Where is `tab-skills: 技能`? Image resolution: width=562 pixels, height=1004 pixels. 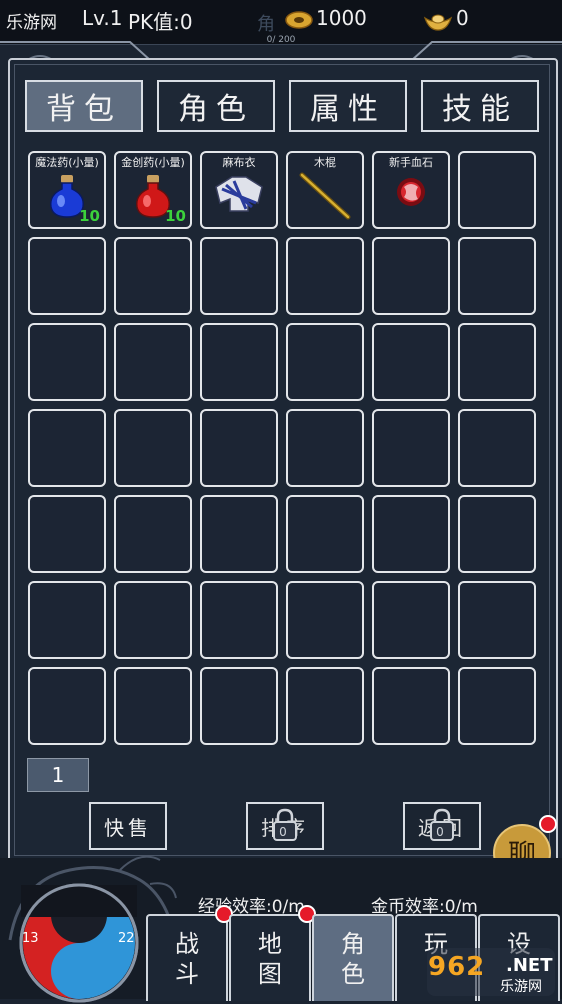
tab-skills: 技能 is located at coordinates (480, 106).